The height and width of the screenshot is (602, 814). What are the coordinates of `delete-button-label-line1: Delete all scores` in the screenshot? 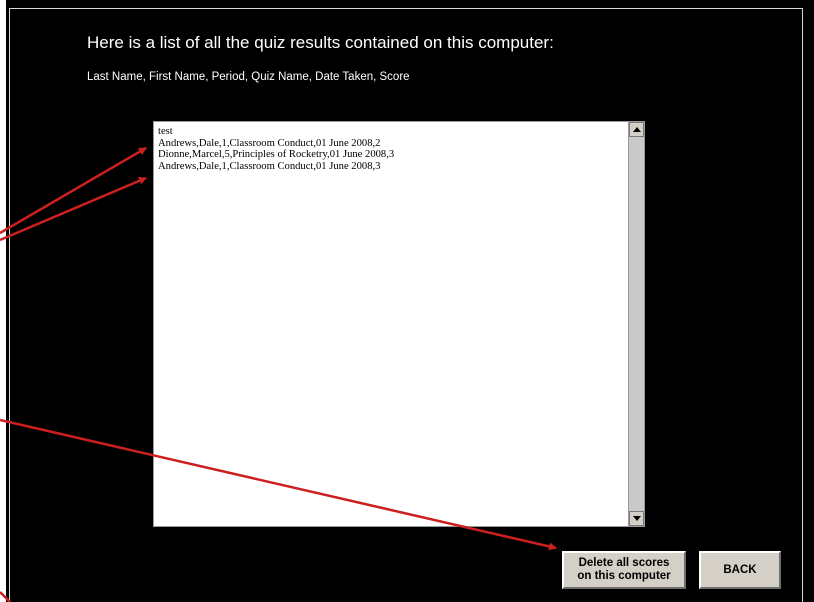 It's located at (624, 563).